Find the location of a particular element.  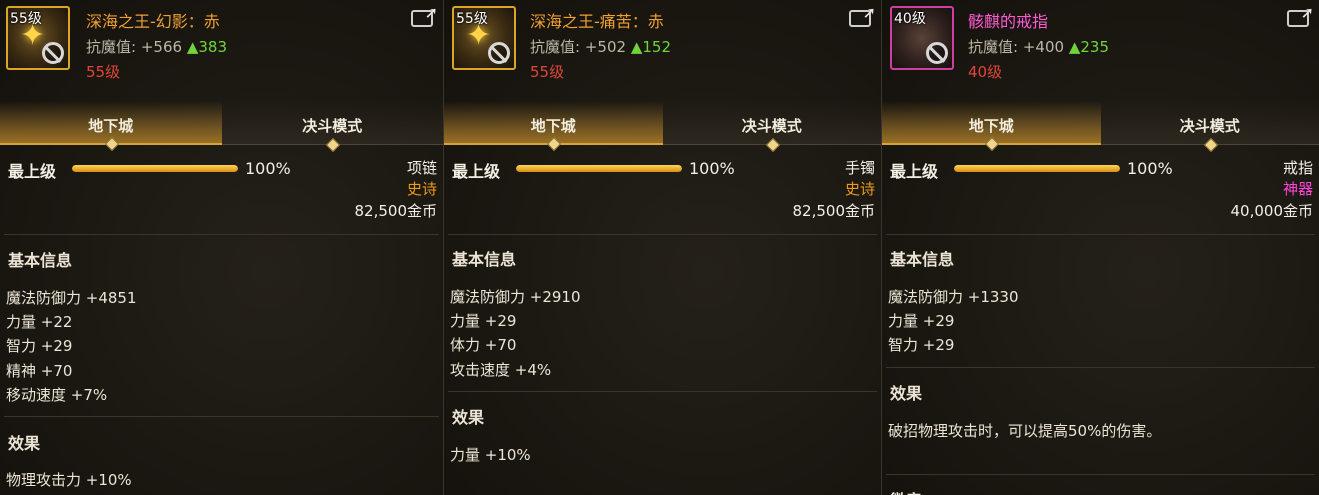

item-header: 40级 骸麒的戒指 抗魔值: +400 ▲235 40级 is located at coordinates (1100, 46).